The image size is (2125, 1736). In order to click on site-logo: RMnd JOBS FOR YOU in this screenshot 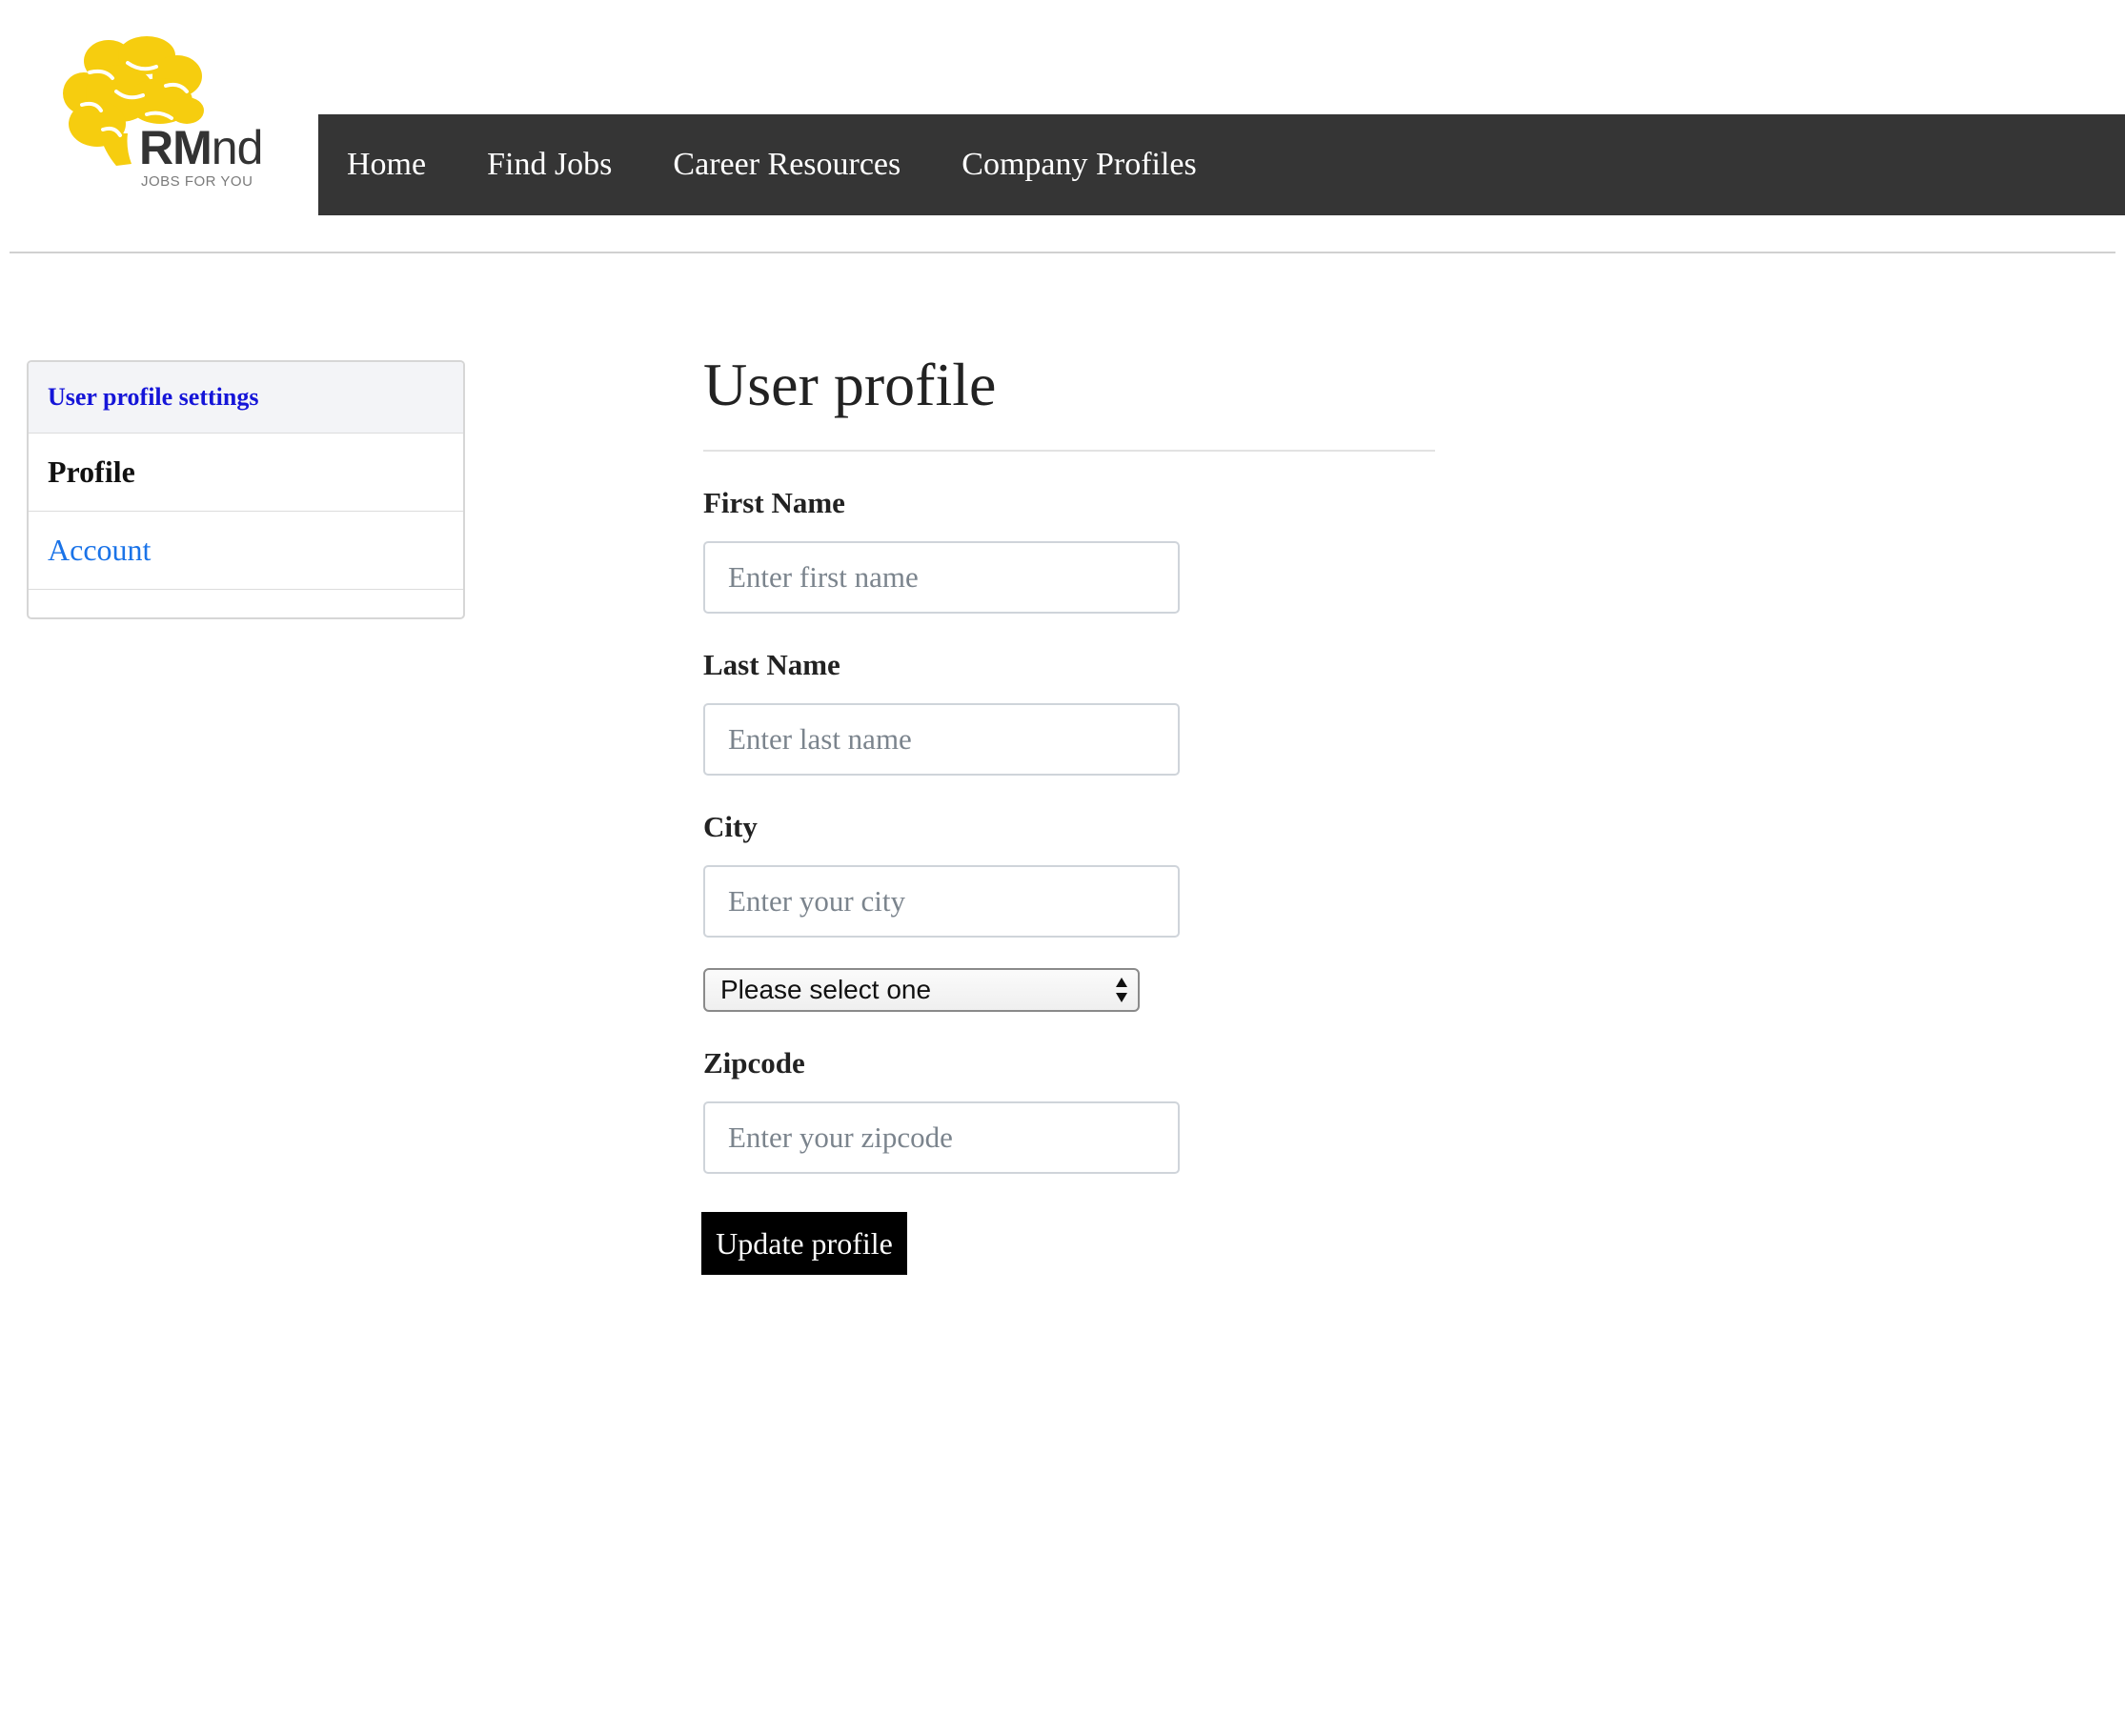, I will do `click(166, 115)`.